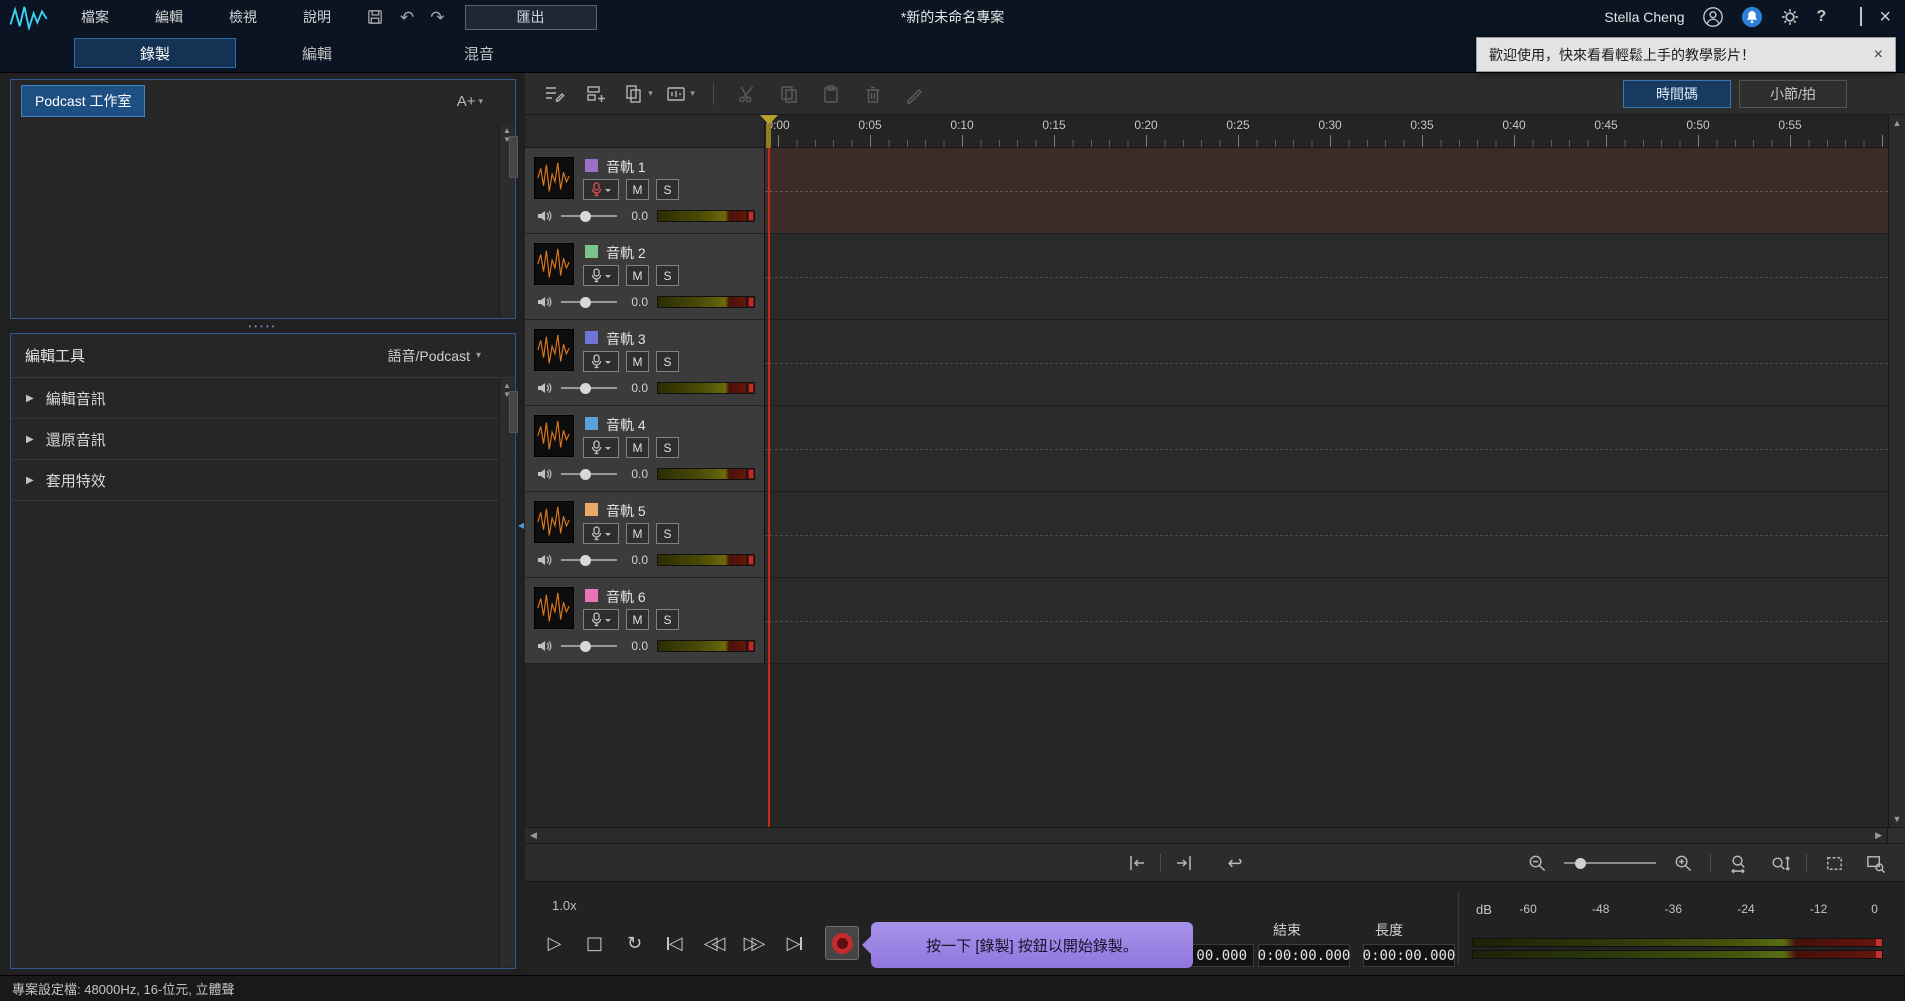 The height and width of the screenshot is (1001, 1905). I want to click on tools-mode-dropdown: 語音/Podcast ▾, so click(444, 356).